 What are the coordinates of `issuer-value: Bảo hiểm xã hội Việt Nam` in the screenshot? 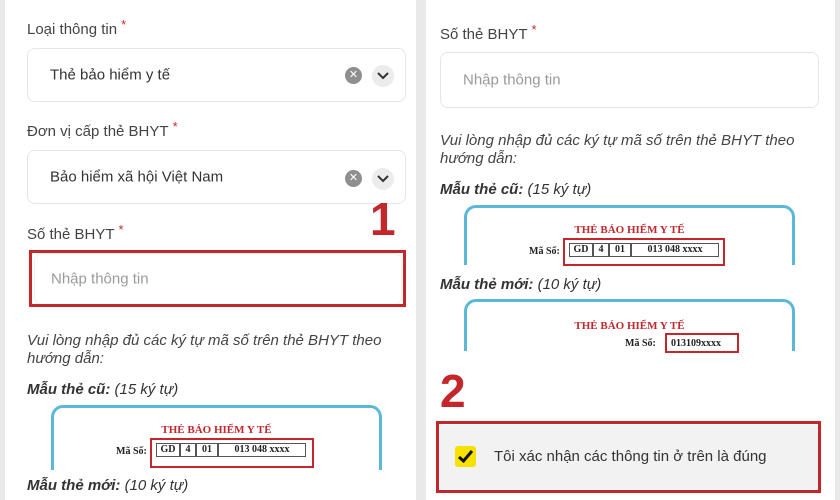 It's located at (137, 177).